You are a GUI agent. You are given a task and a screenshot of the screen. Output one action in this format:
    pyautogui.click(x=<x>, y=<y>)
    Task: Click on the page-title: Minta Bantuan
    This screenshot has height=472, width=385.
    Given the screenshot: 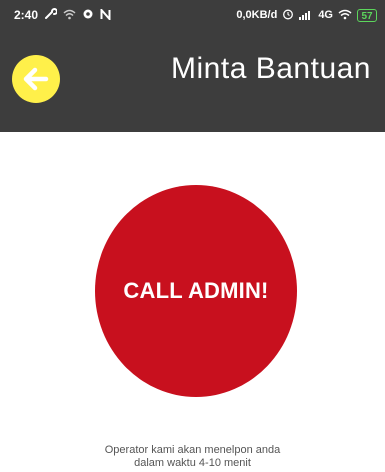 What is the action you would take?
    pyautogui.click(x=271, y=68)
    